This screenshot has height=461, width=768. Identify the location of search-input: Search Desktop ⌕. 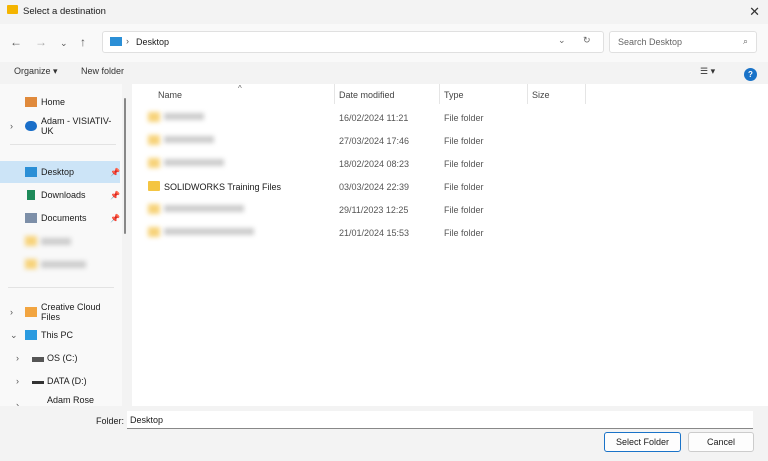
(683, 42).